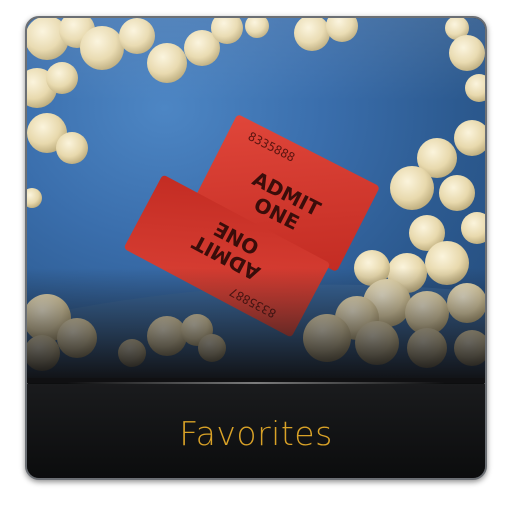 The height and width of the screenshot is (512, 512). Describe the element at coordinates (389, 60) in the screenshot. I see `popcorn-cluster-top` at that location.